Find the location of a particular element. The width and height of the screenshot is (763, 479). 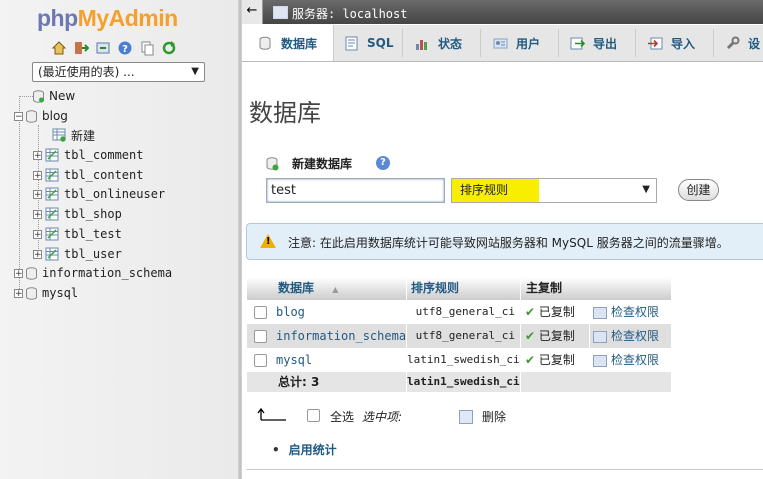

sql-icon is located at coordinates (351, 43).